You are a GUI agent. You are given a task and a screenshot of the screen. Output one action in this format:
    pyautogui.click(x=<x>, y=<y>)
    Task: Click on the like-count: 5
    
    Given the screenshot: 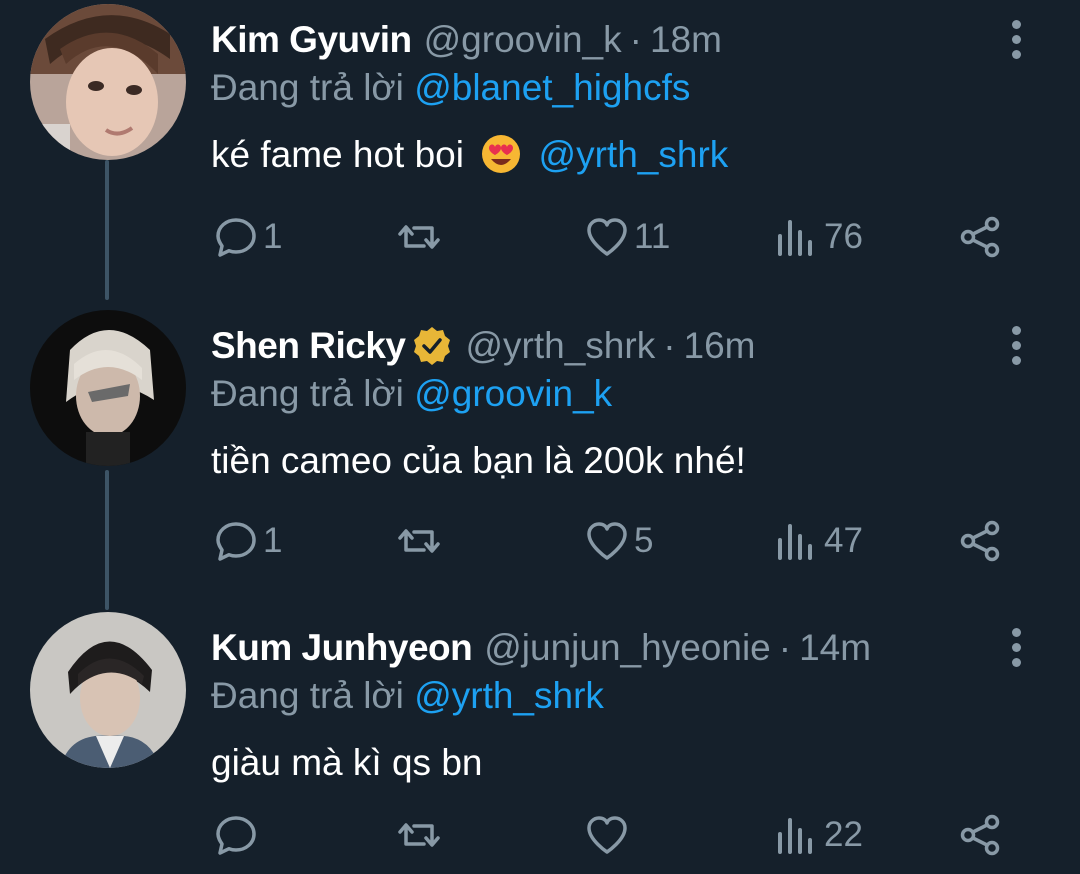 What is the action you would take?
    pyautogui.click(x=644, y=540)
    